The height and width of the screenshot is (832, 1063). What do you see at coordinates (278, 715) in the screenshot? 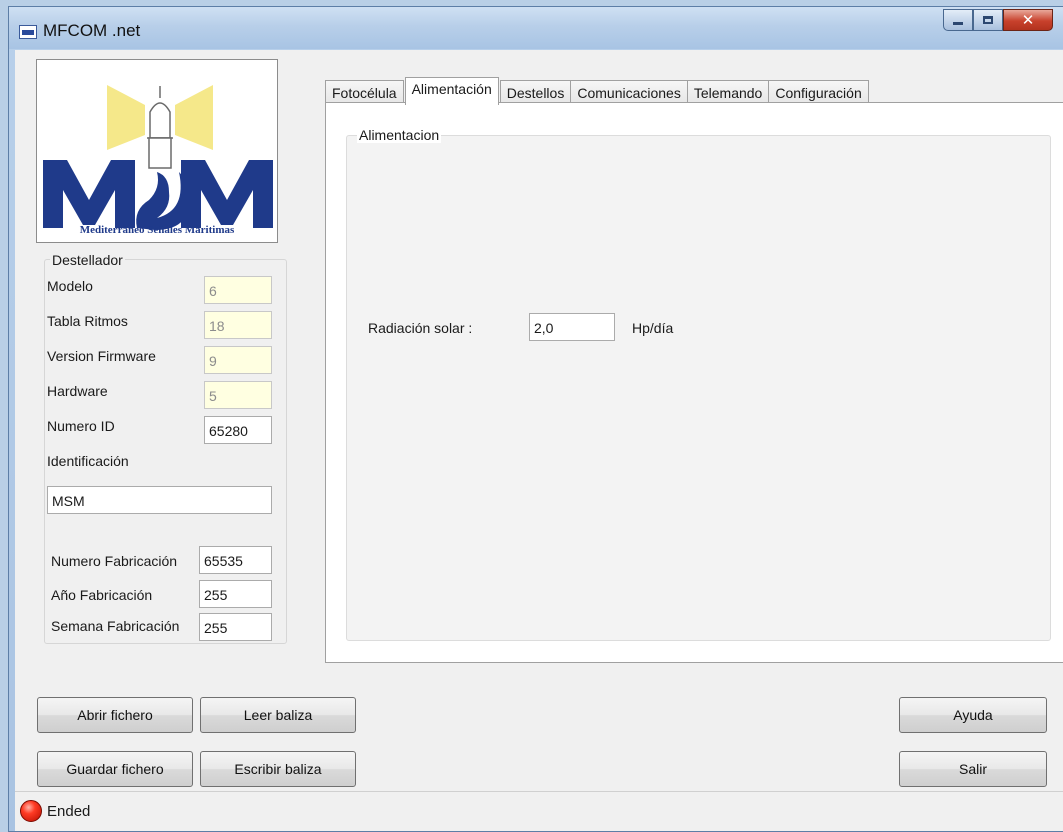
I see `leer-baliza-button: Leer baliza` at bounding box center [278, 715].